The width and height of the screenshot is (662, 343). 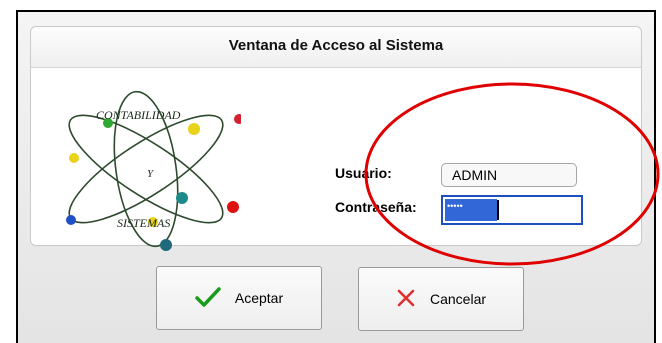 I want to click on cancel-button: Cancelar, so click(x=441, y=299).